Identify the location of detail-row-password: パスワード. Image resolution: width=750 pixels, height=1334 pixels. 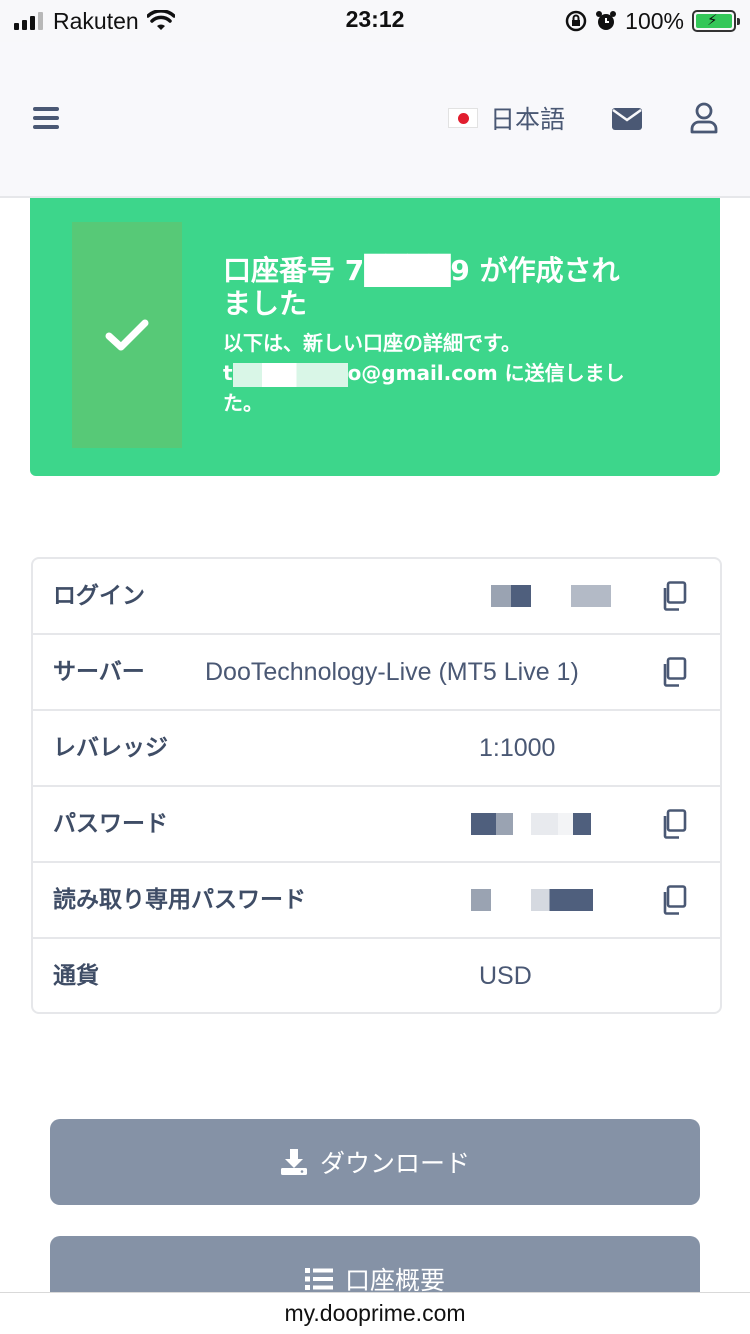
(376, 825).